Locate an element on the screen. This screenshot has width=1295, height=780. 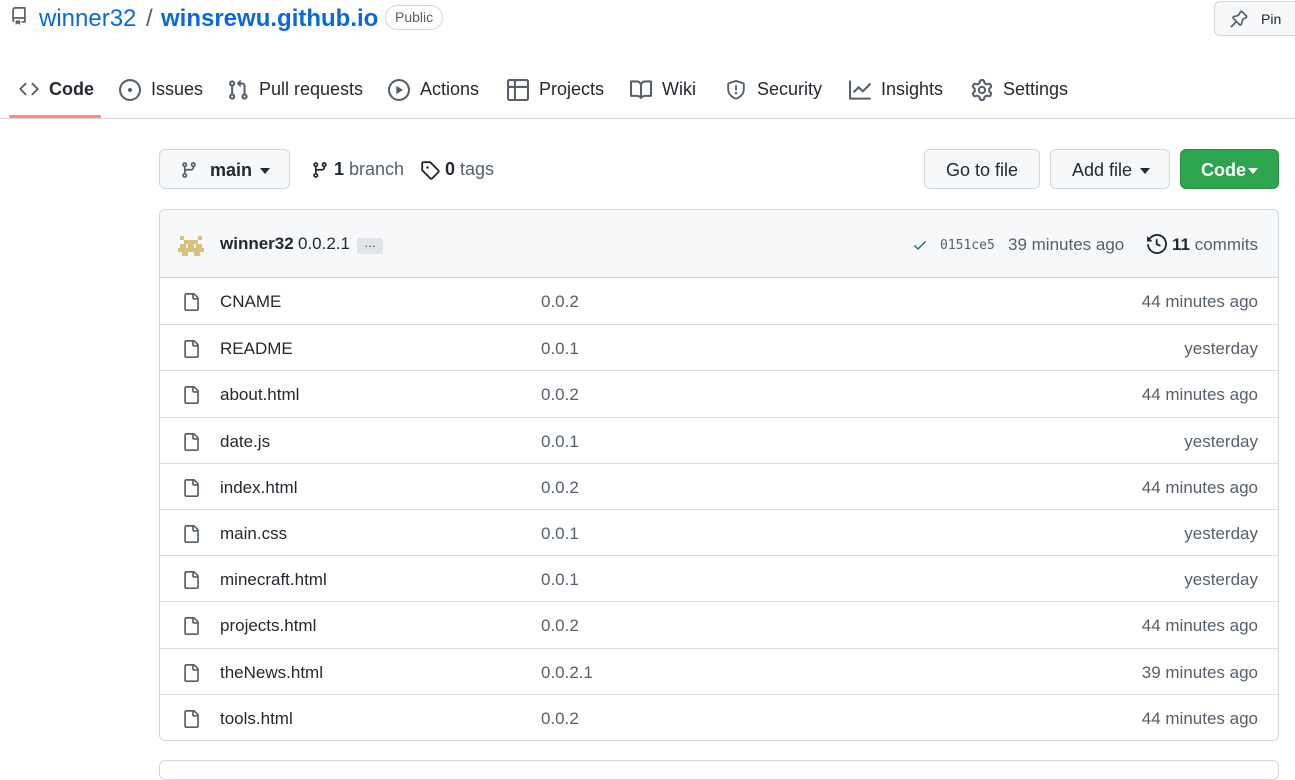
file-commit-time: 39 minutes ago is located at coordinates (1199, 672).